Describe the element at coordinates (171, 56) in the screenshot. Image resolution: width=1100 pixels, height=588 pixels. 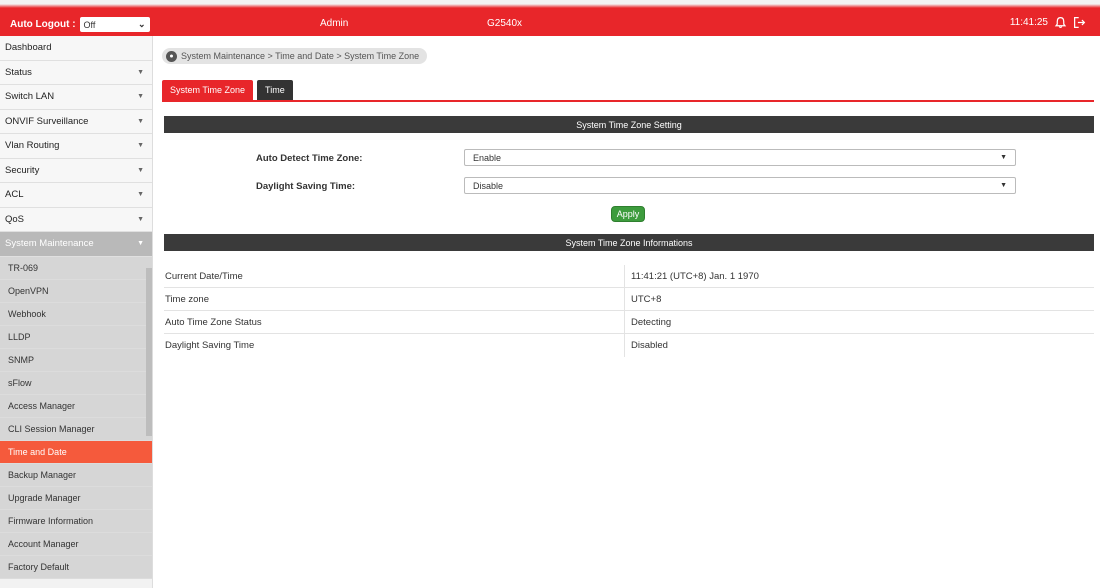
I see `location-pin-icon: ●` at that location.